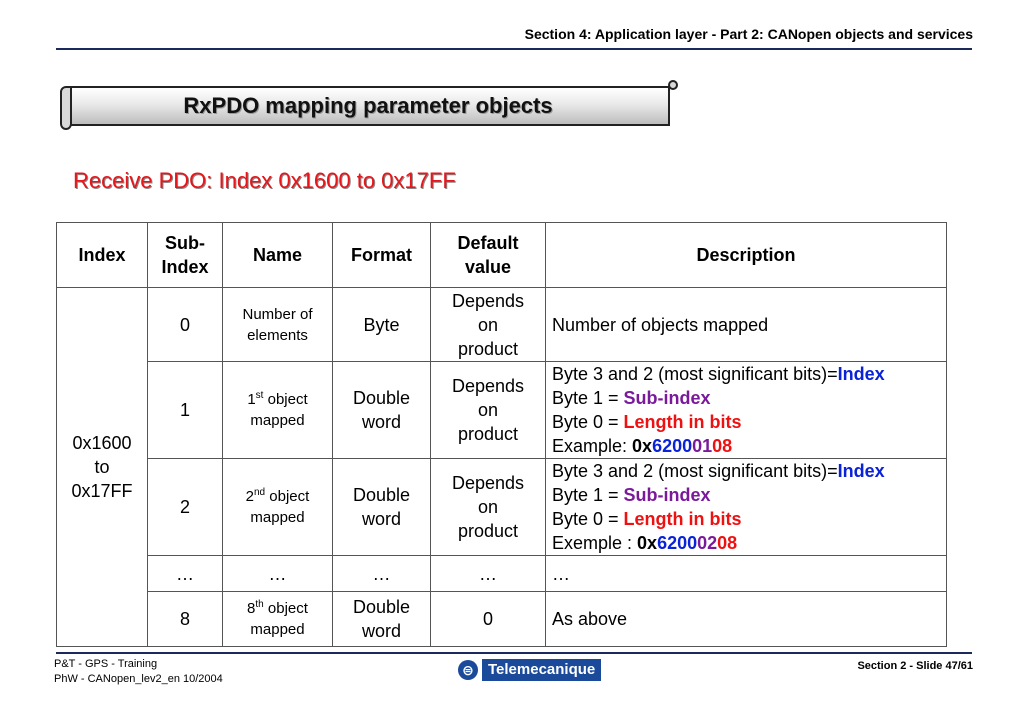  What do you see at coordinates (102, 255) in the screenshot?
I see `header-index: Index` at bounding box center [102, 255].